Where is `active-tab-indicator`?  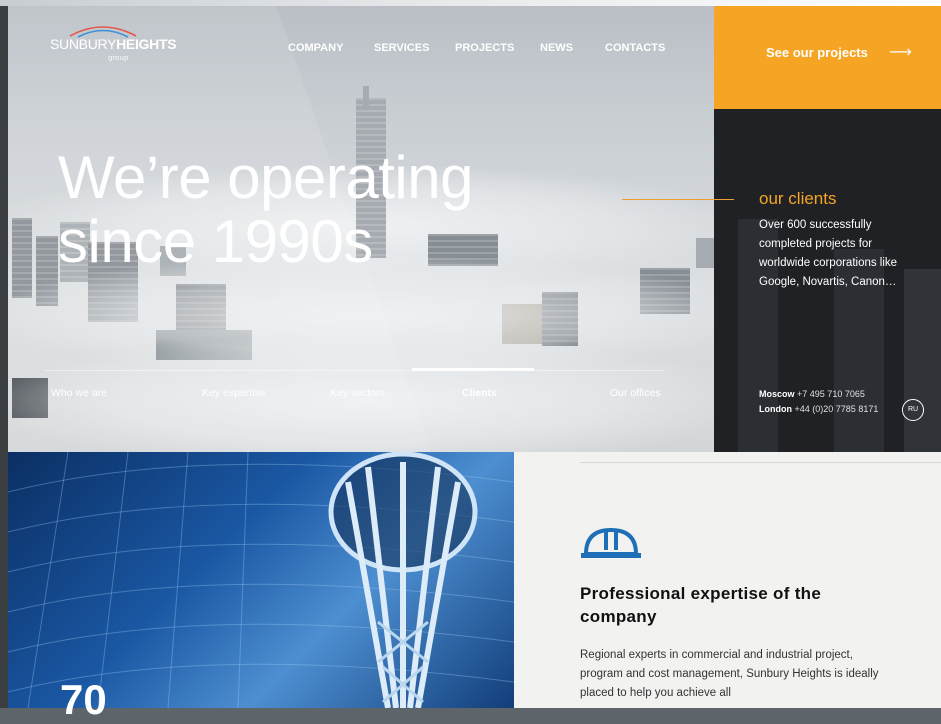 active-tab-indicator is located at coordinates (473, 369).